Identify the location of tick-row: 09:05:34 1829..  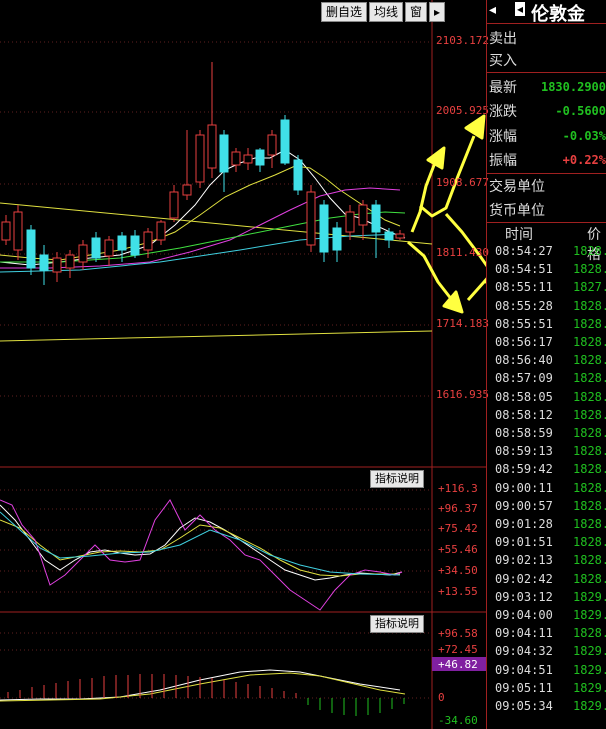
(546, 708).